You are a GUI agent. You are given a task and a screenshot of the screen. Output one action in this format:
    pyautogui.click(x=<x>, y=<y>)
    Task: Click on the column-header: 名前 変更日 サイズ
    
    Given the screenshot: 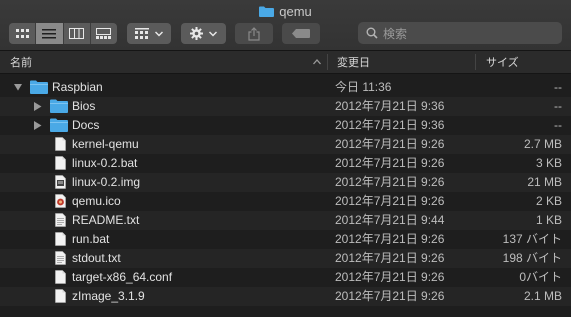 What is the action you would take?
    pyautogui.click(x=285, y=62)
    